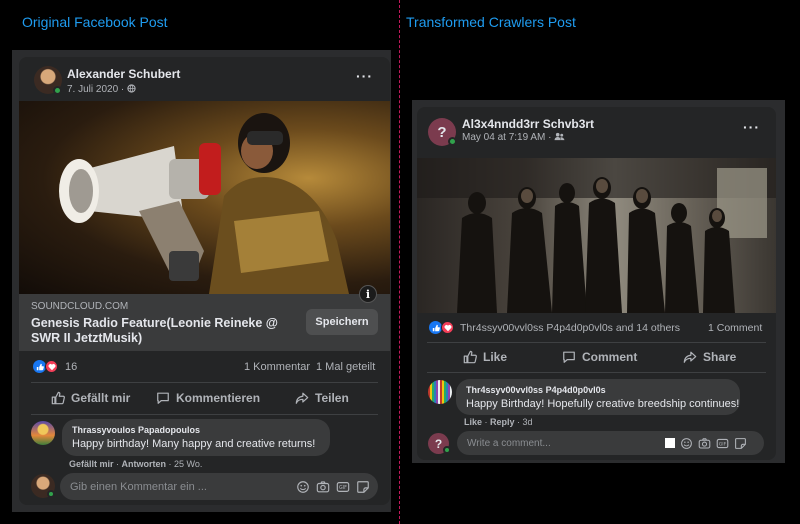  I want to click on share-button: Teilen, so click(322, 398).